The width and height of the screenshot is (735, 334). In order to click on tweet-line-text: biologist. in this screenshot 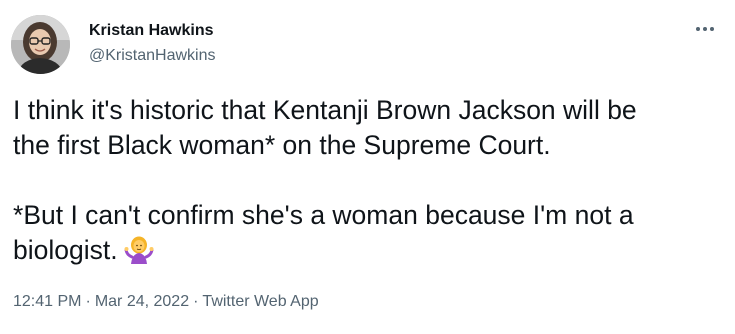, I will do `click(65, 250)`.